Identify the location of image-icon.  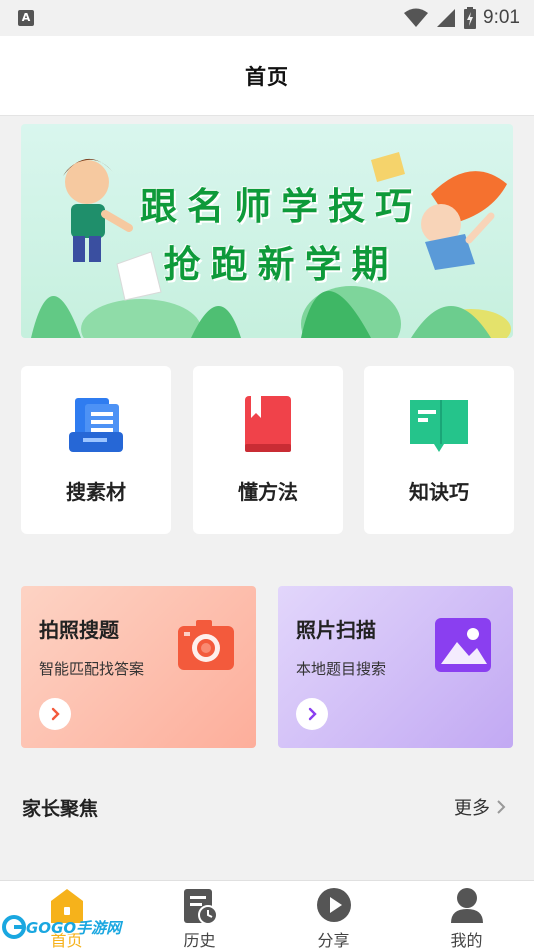
(463, 645).